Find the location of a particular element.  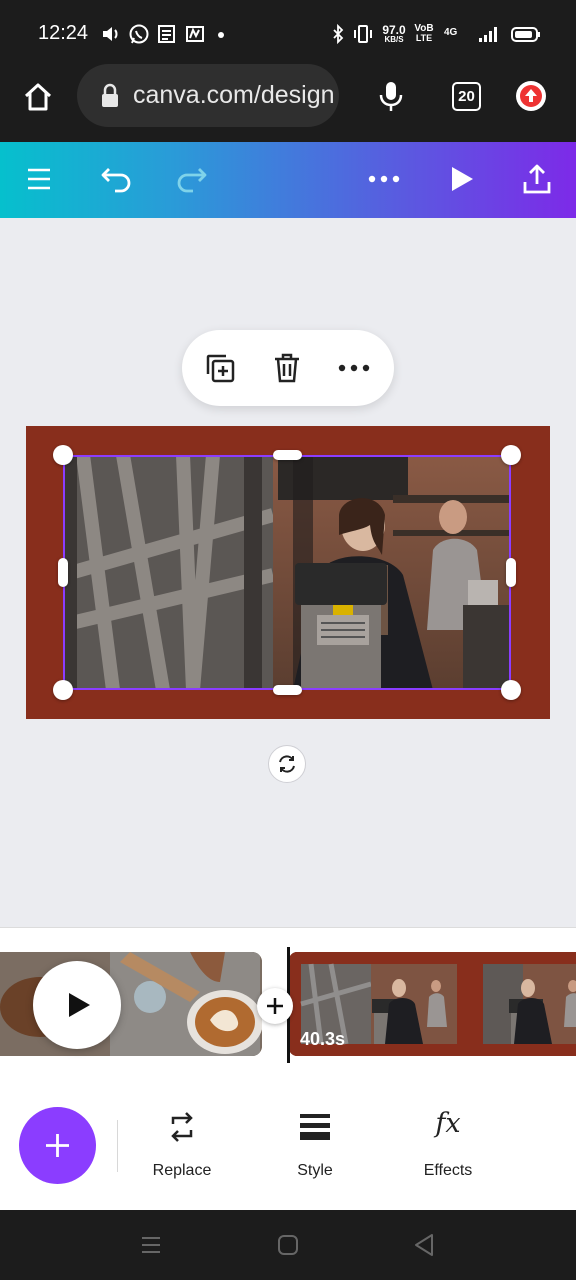

system-nav-bar is located at coordinates (288, 1245).